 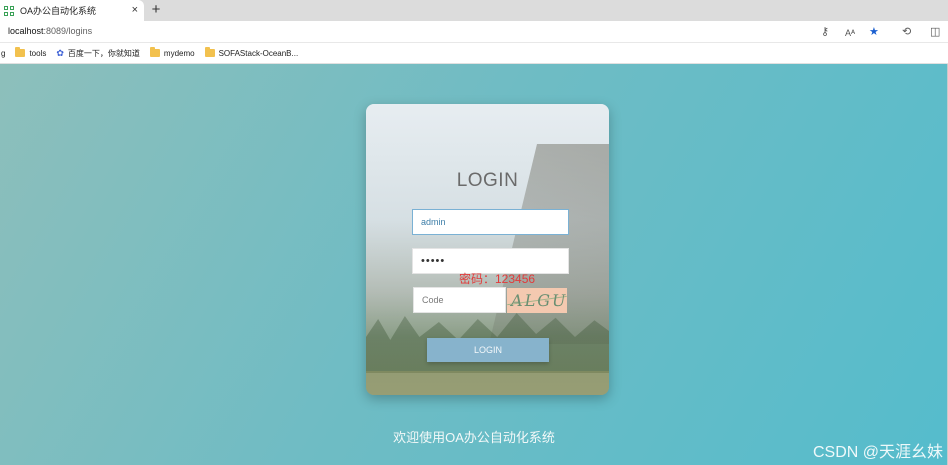 I want to click on csdn-watermark: CSDN @天涯幺妹, so click(x=877, y=452).